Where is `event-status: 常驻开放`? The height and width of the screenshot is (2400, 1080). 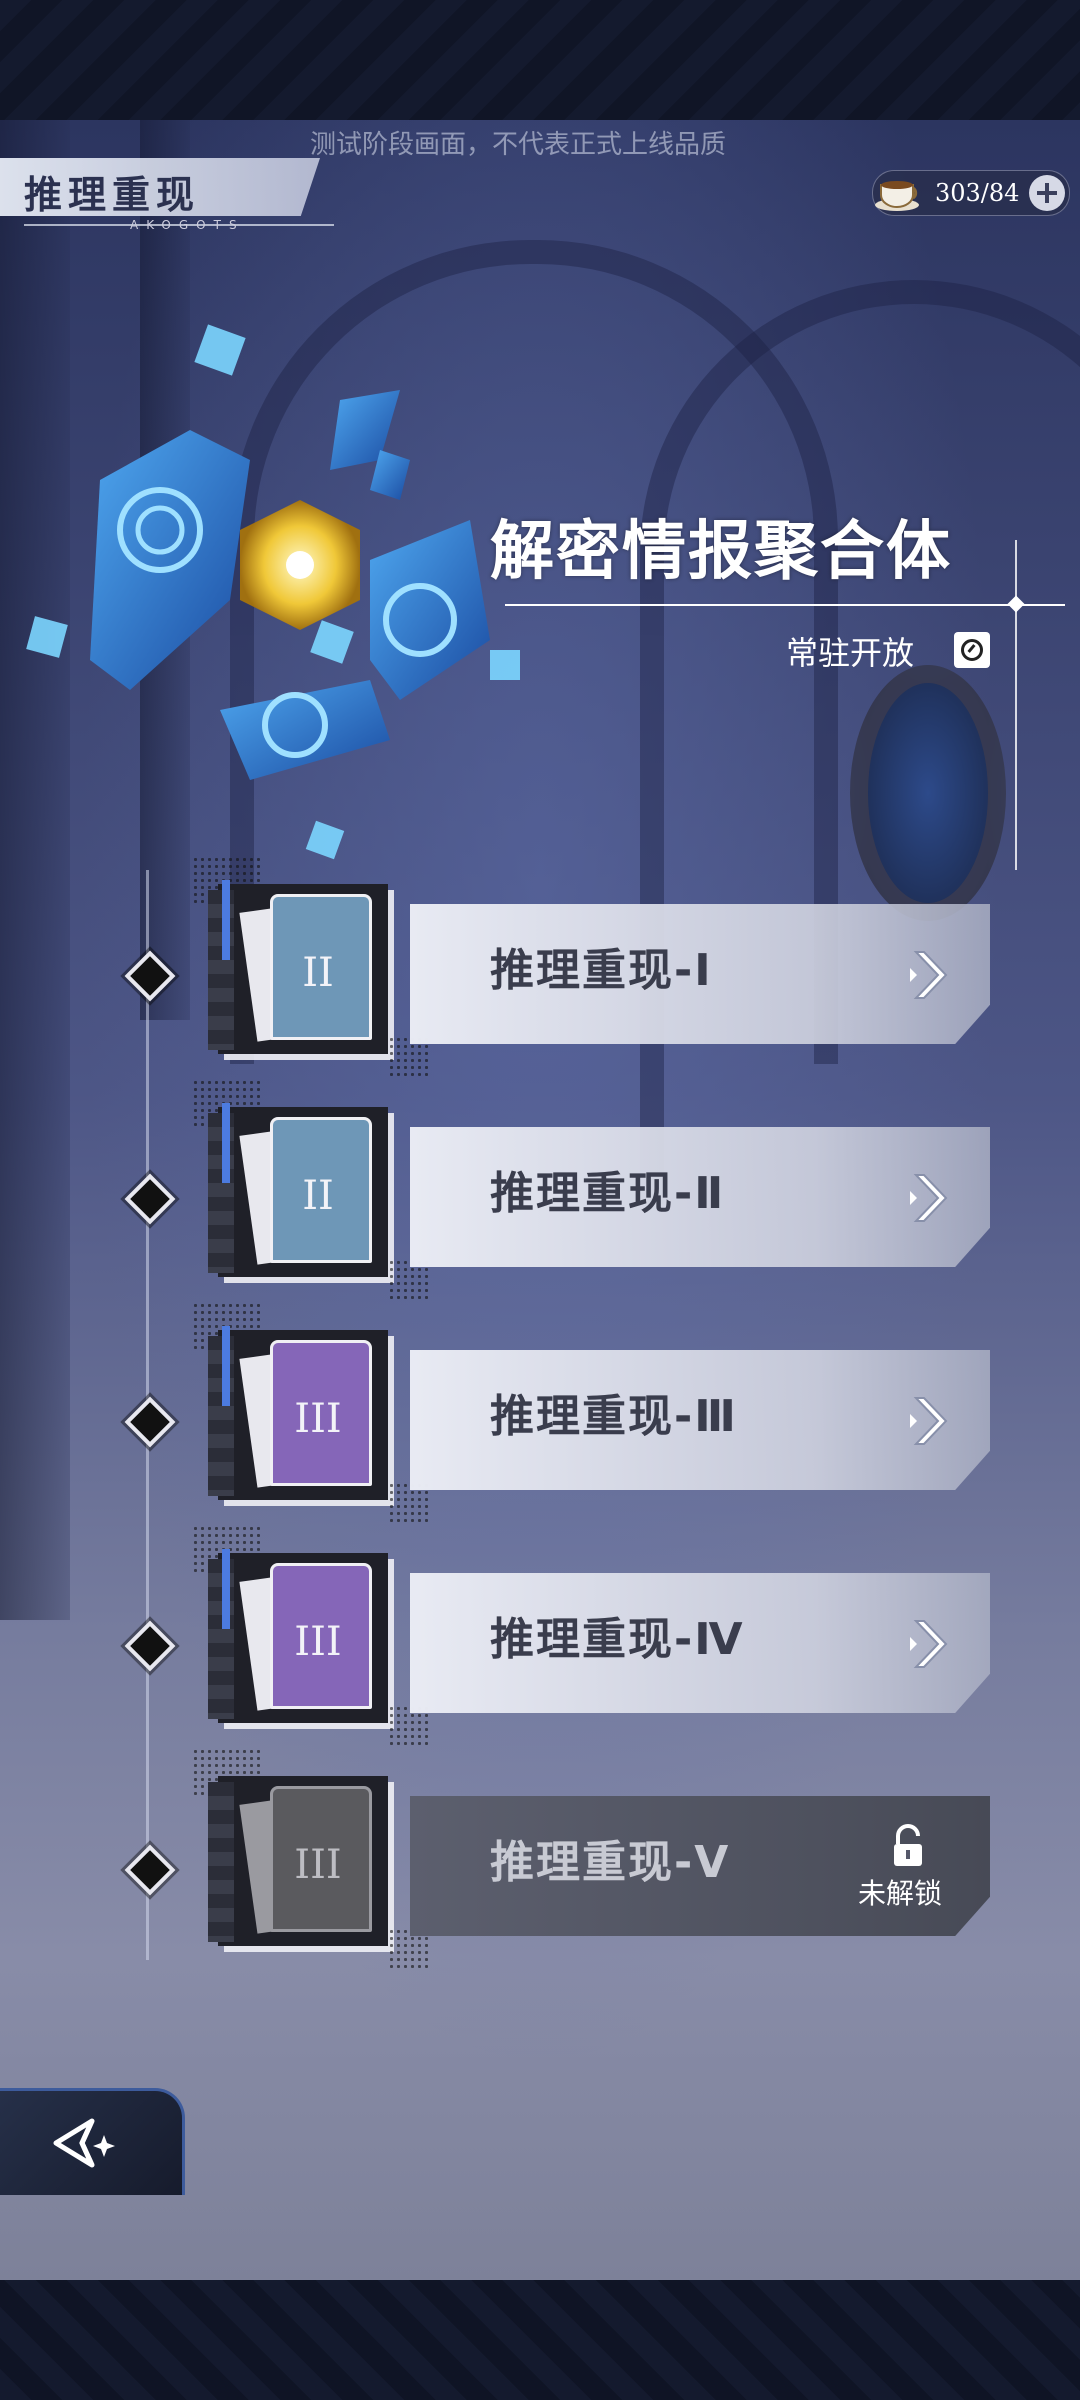
event-status: 常驻开放 is located at coordinates (850, 653).